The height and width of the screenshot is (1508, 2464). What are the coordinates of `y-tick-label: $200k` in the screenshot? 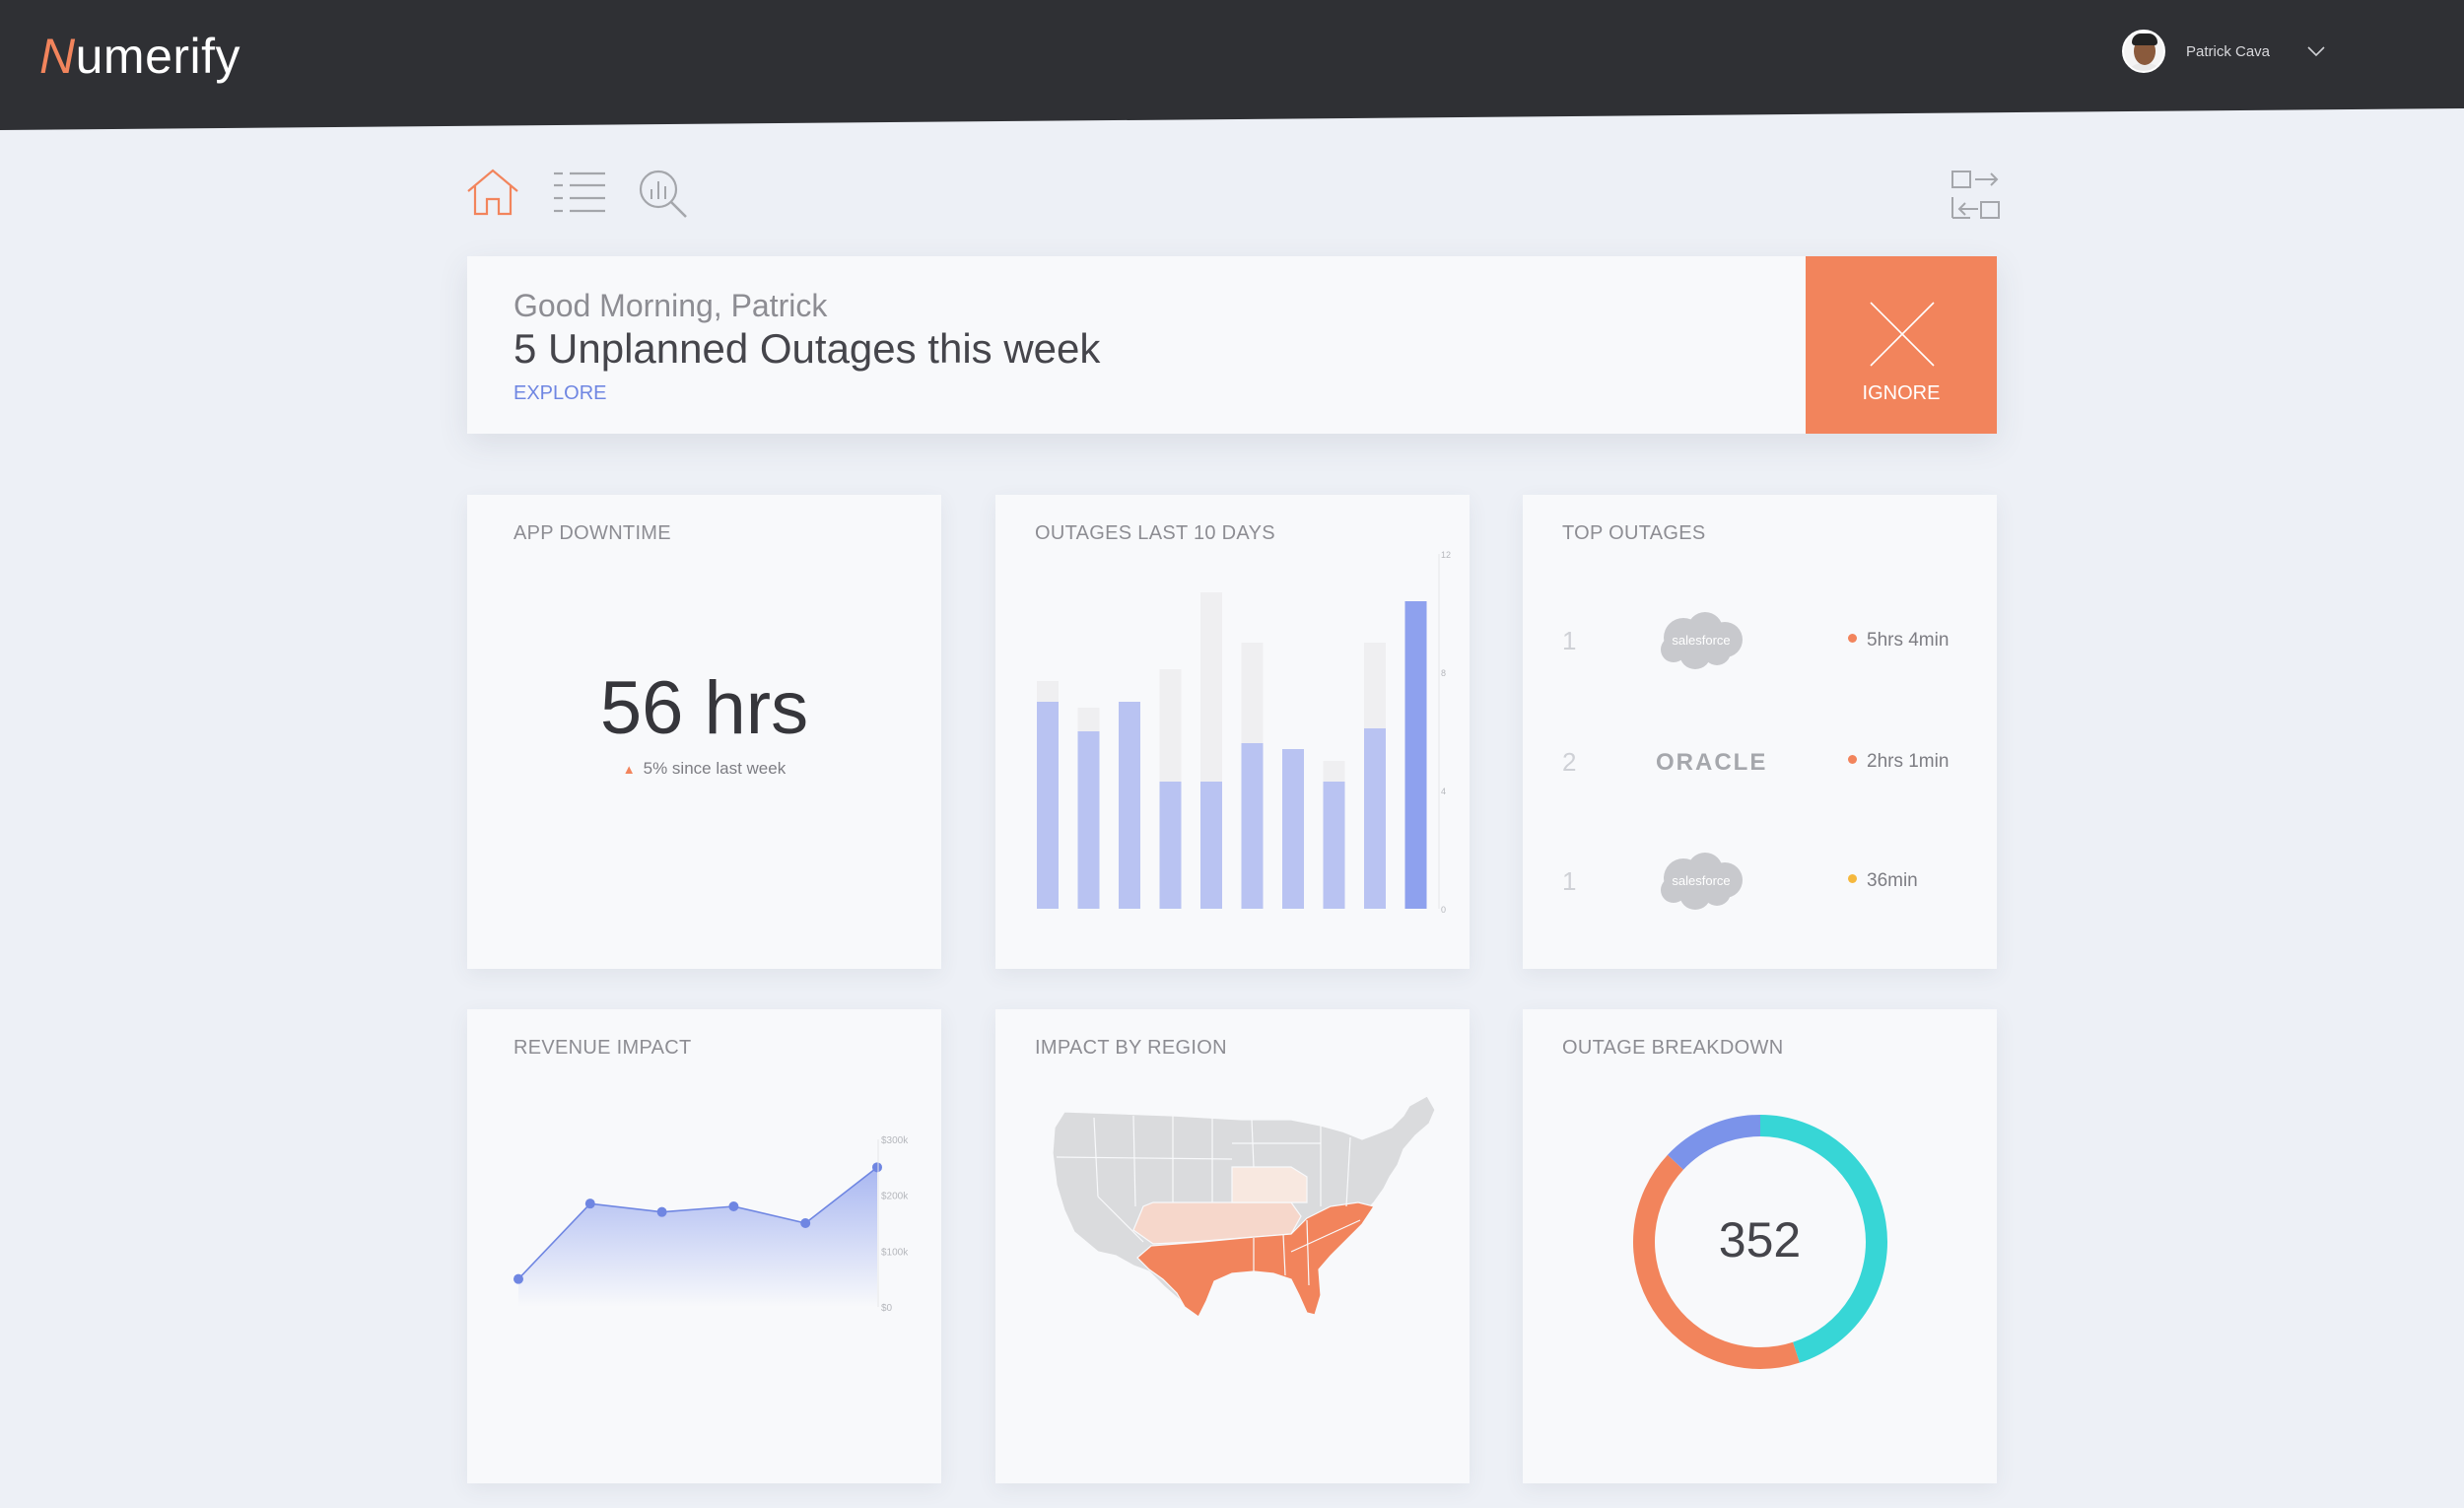 It's located at (895, 1197).